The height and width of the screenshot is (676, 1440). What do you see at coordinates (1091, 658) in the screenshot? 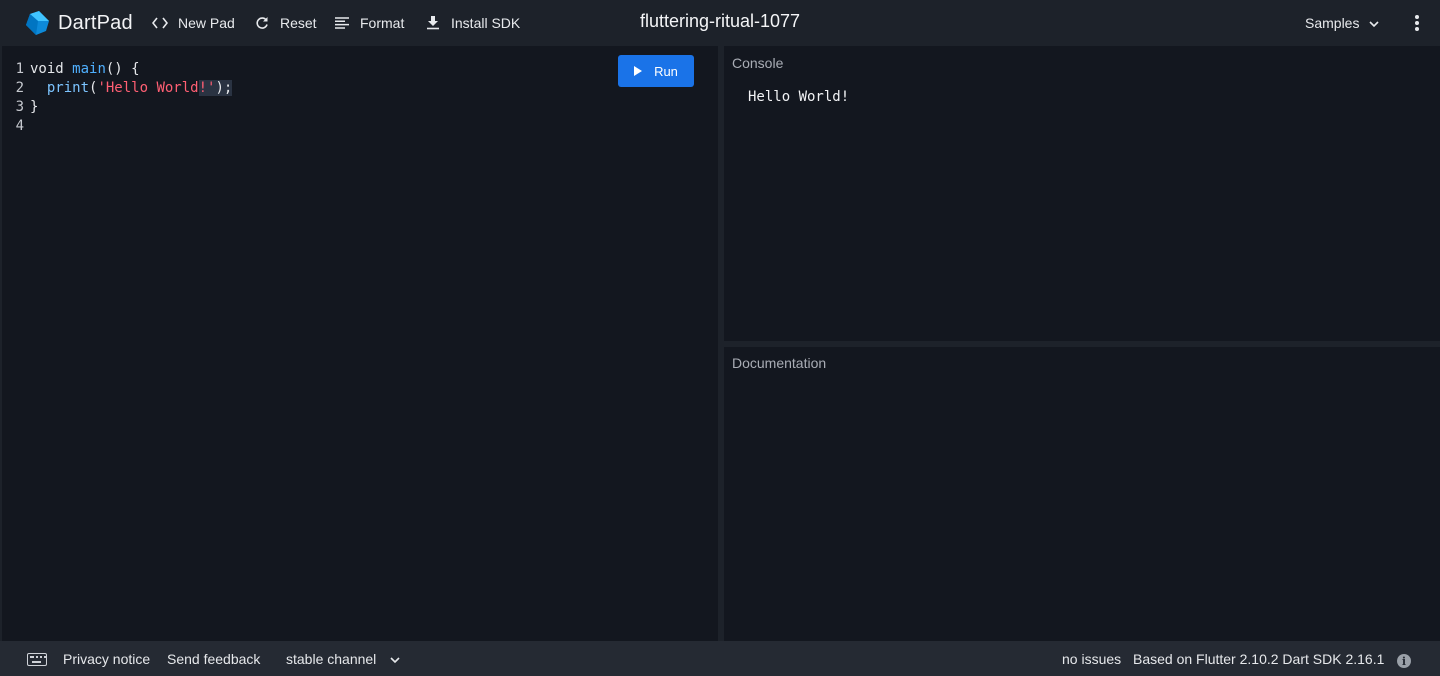
I see `issues-status: no issues` at bounding box center [1091, 658].